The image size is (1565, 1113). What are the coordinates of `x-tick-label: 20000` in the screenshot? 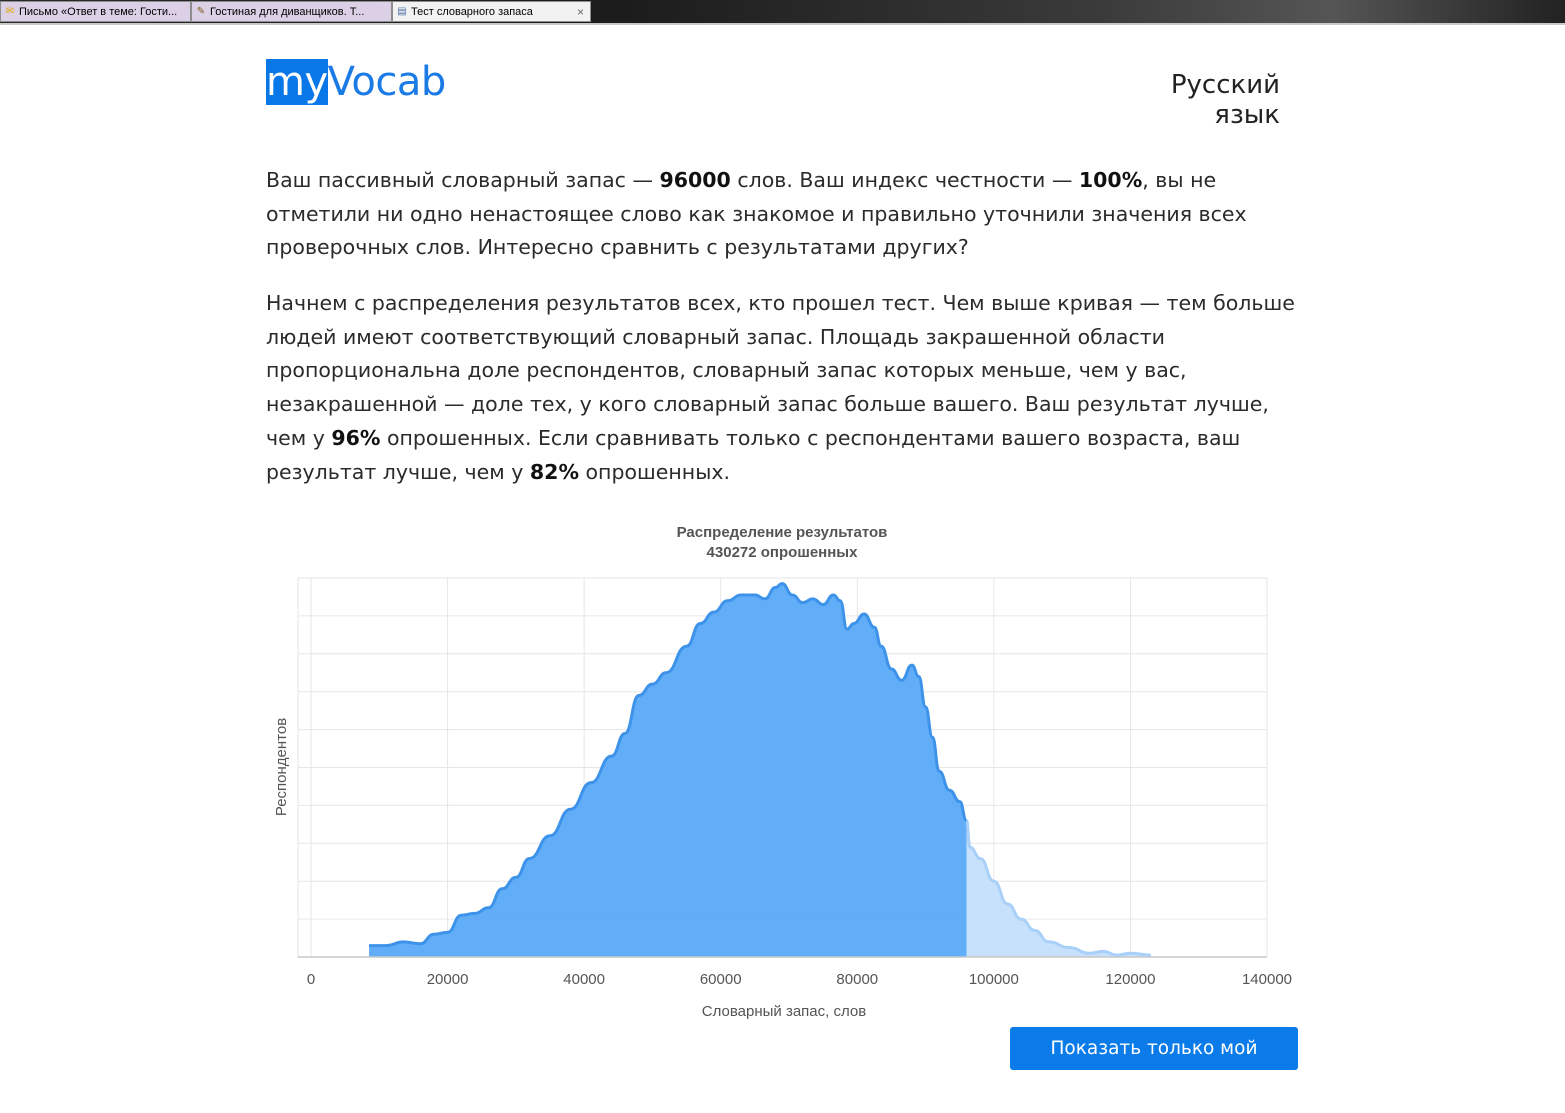 It's located at (448, 979).